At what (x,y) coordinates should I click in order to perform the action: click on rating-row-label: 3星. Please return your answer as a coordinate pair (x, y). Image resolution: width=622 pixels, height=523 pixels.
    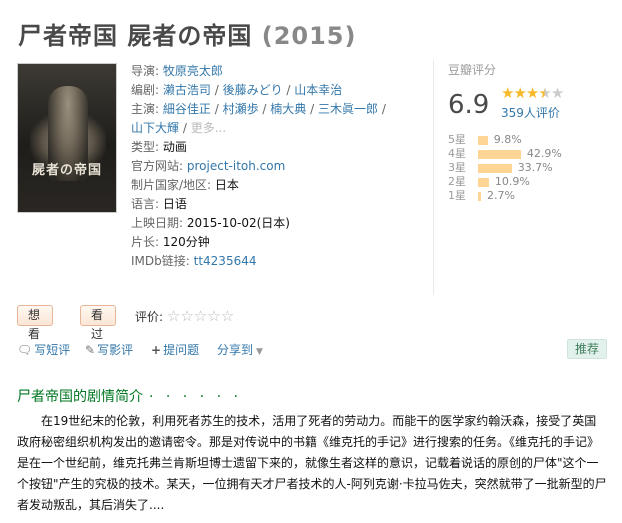
    Looking at the image, I should click on (457, 167).